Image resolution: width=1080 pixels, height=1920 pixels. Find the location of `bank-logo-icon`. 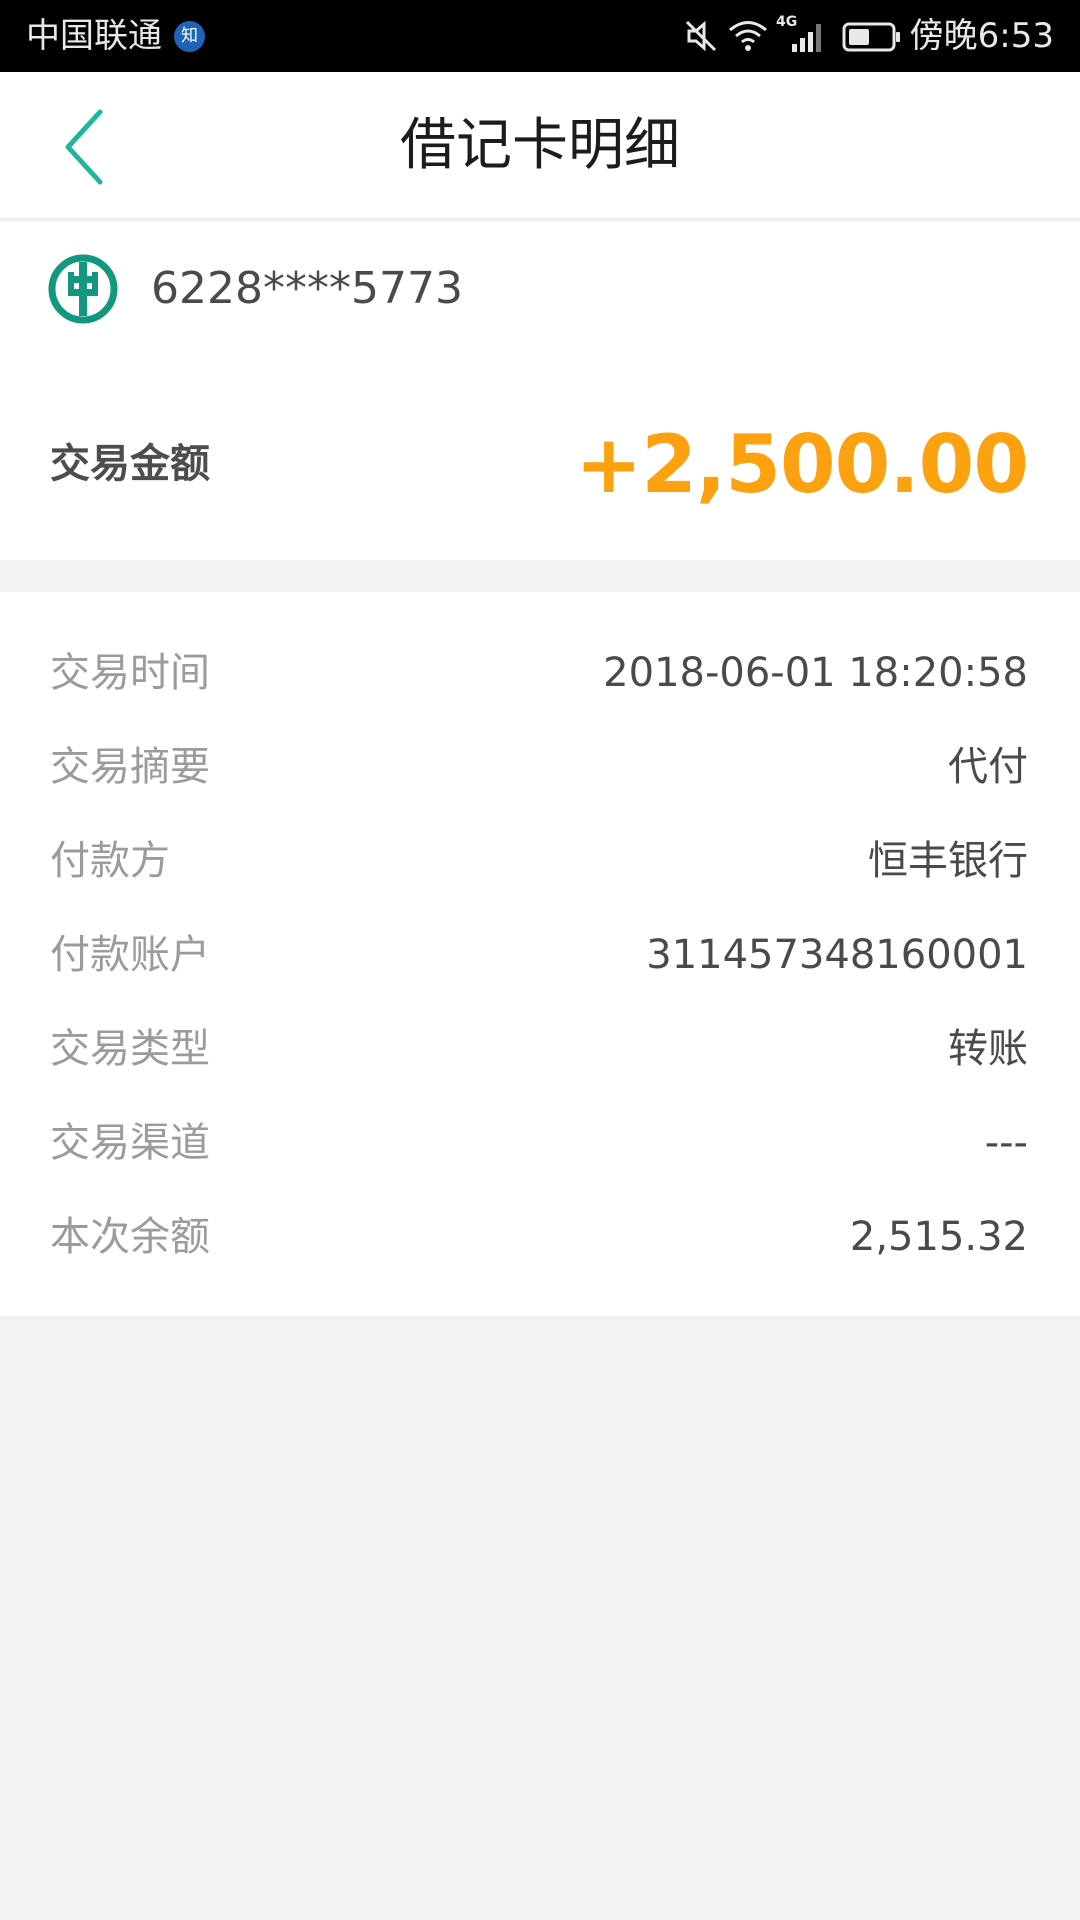

bank-logo-icon is located at coordinates (83, 289).